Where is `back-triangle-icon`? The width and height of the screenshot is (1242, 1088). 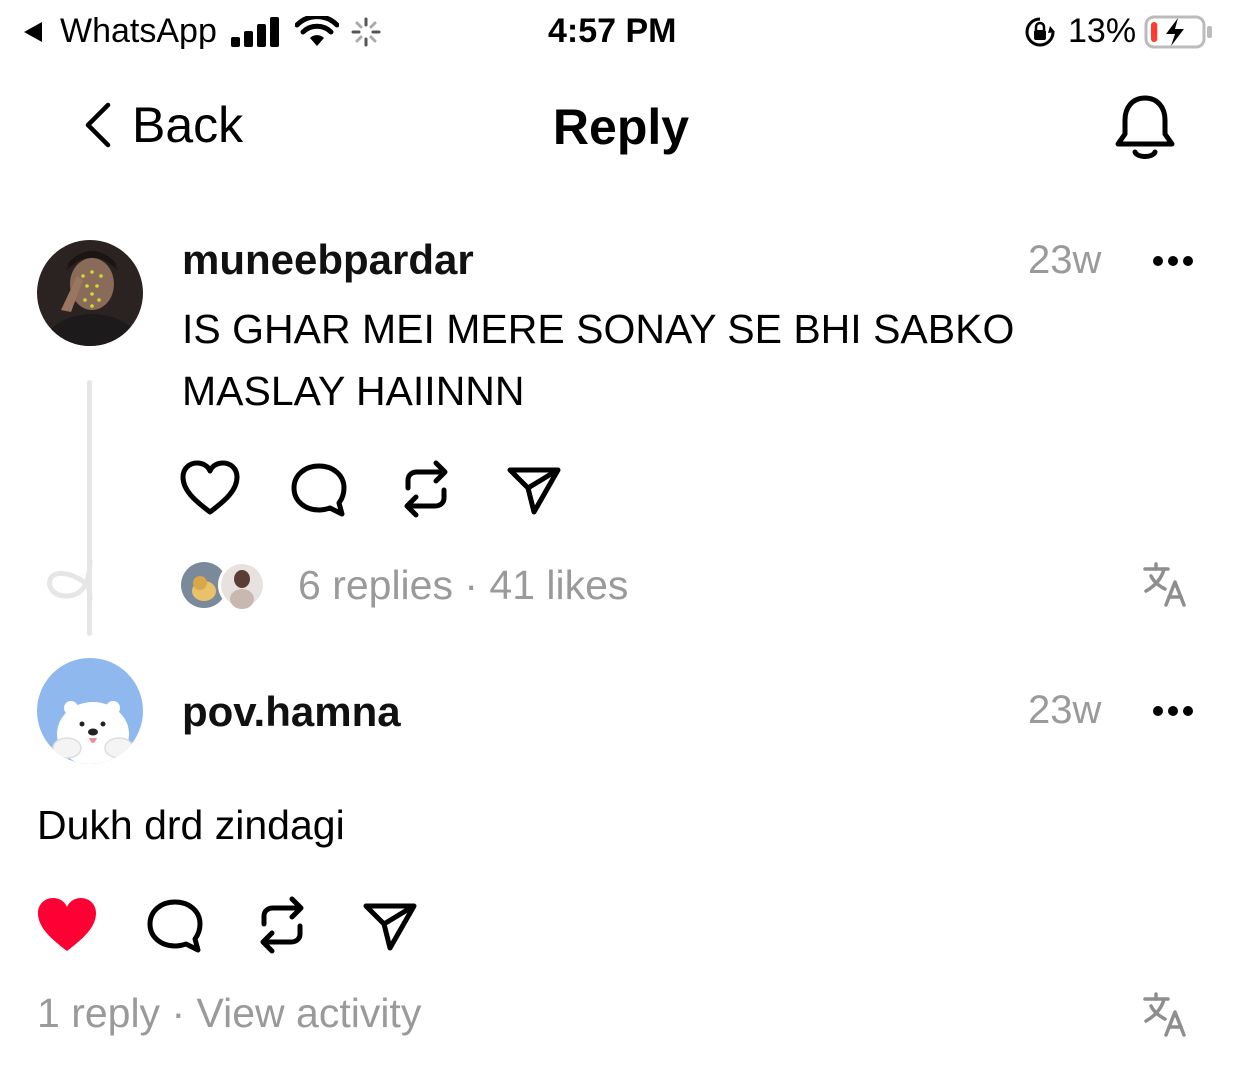
back-triangle-icon is located at coordinates (33, 31).